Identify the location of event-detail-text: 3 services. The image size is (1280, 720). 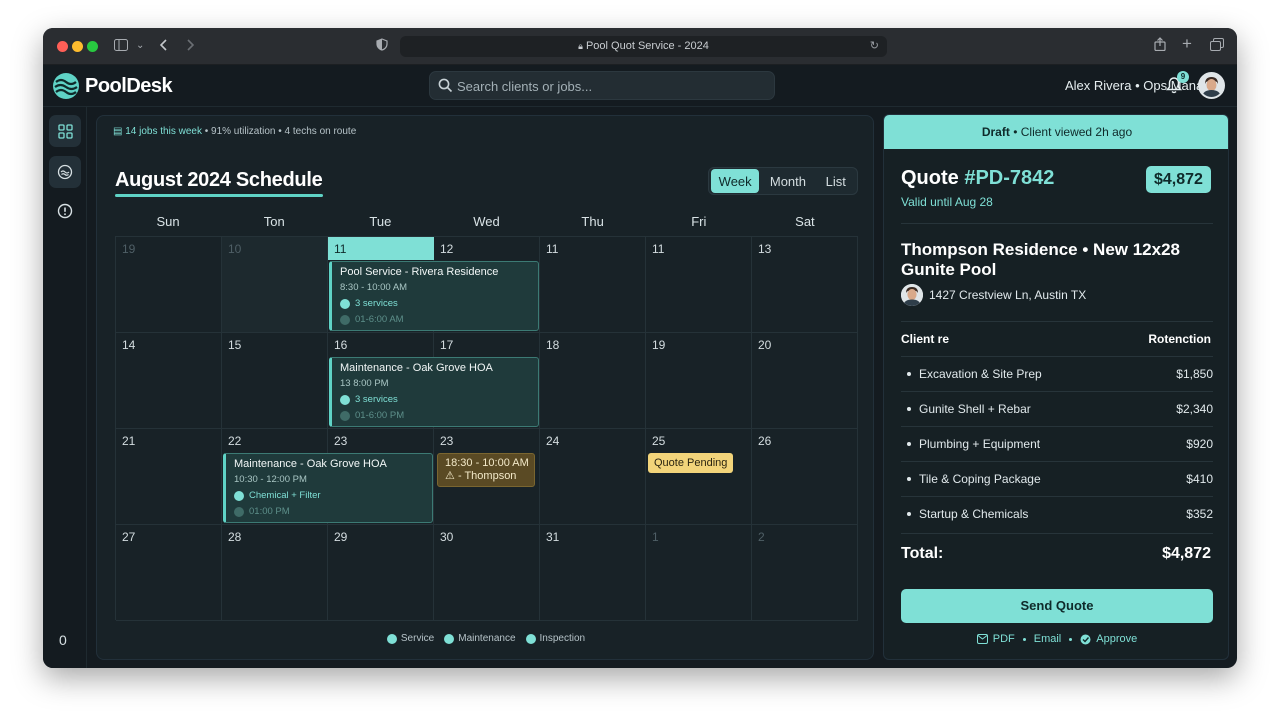
(376, 399).